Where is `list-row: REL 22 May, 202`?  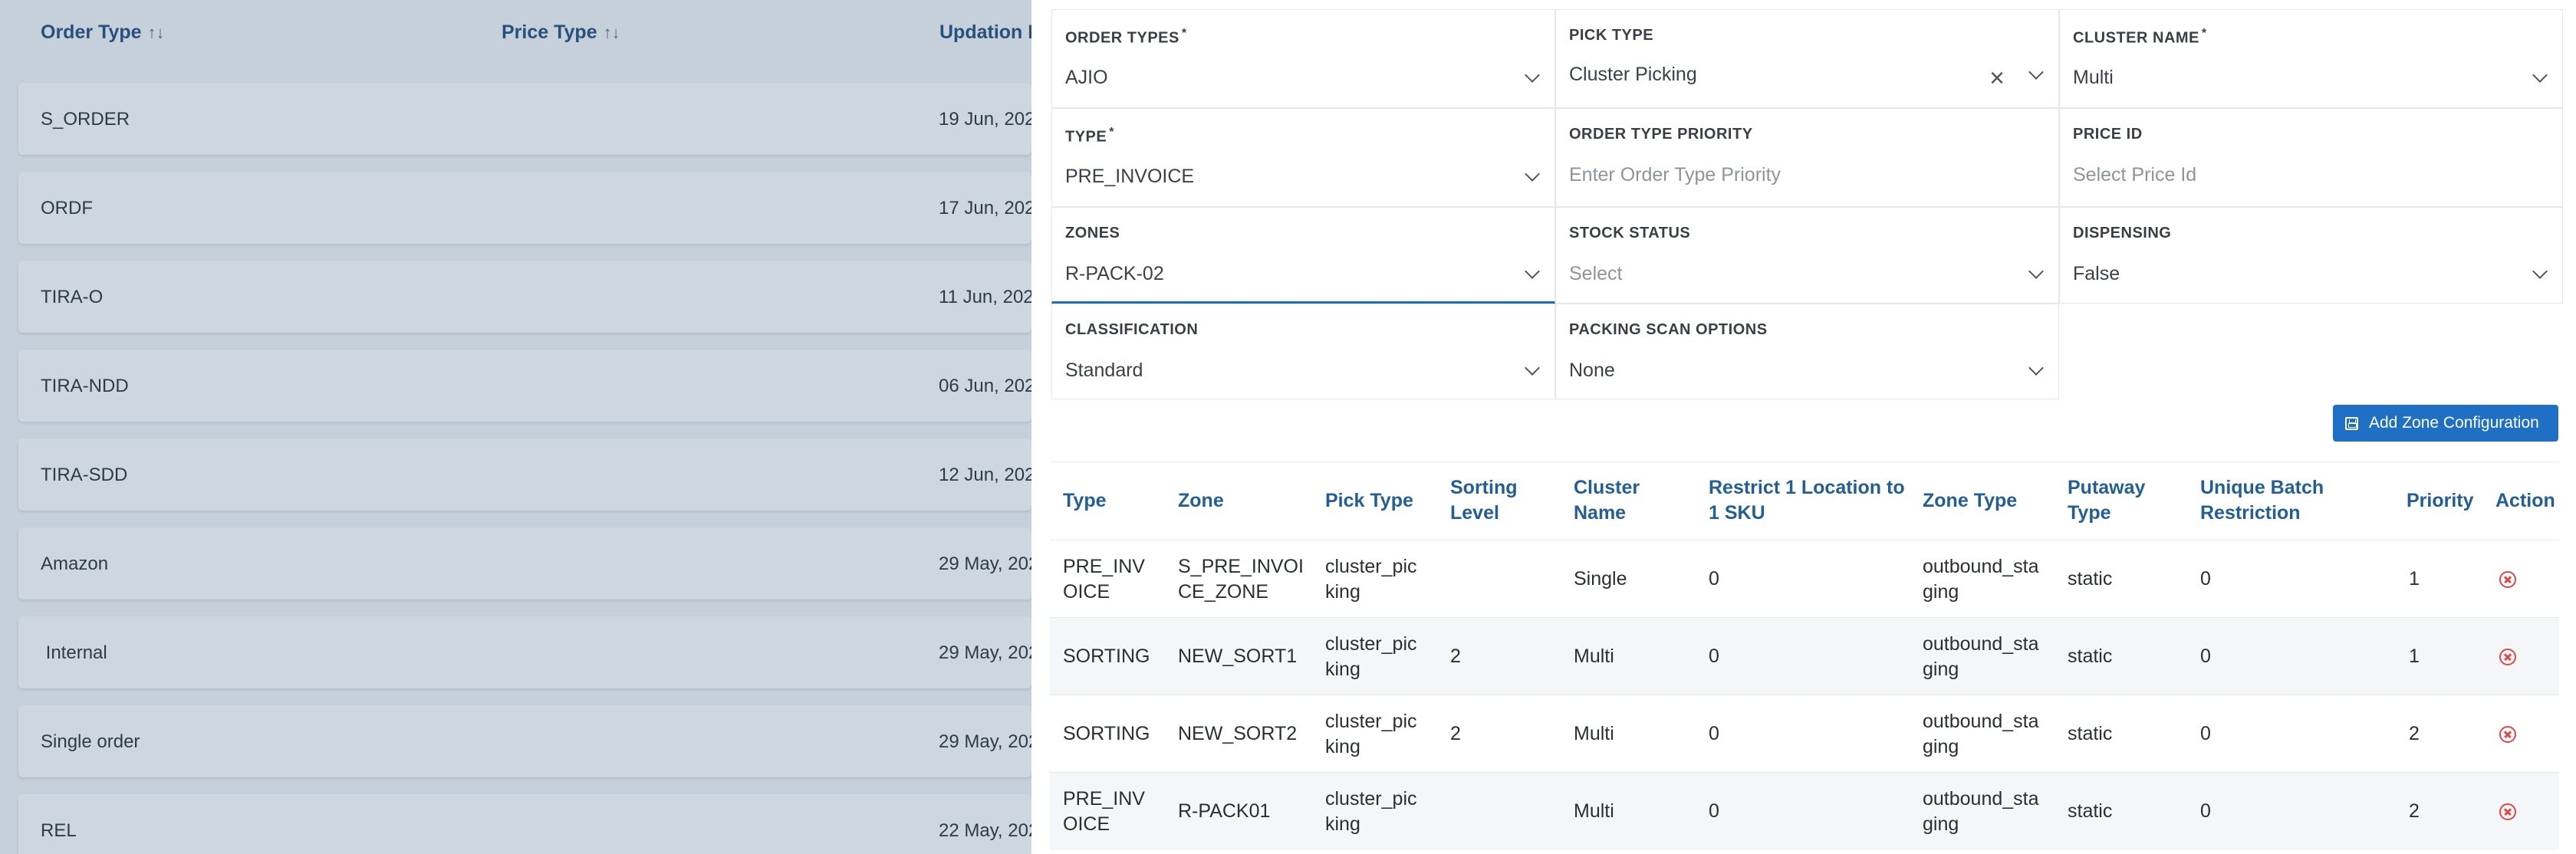
list-row: REL 22 May, 202 is located at coordinates (524, 824).